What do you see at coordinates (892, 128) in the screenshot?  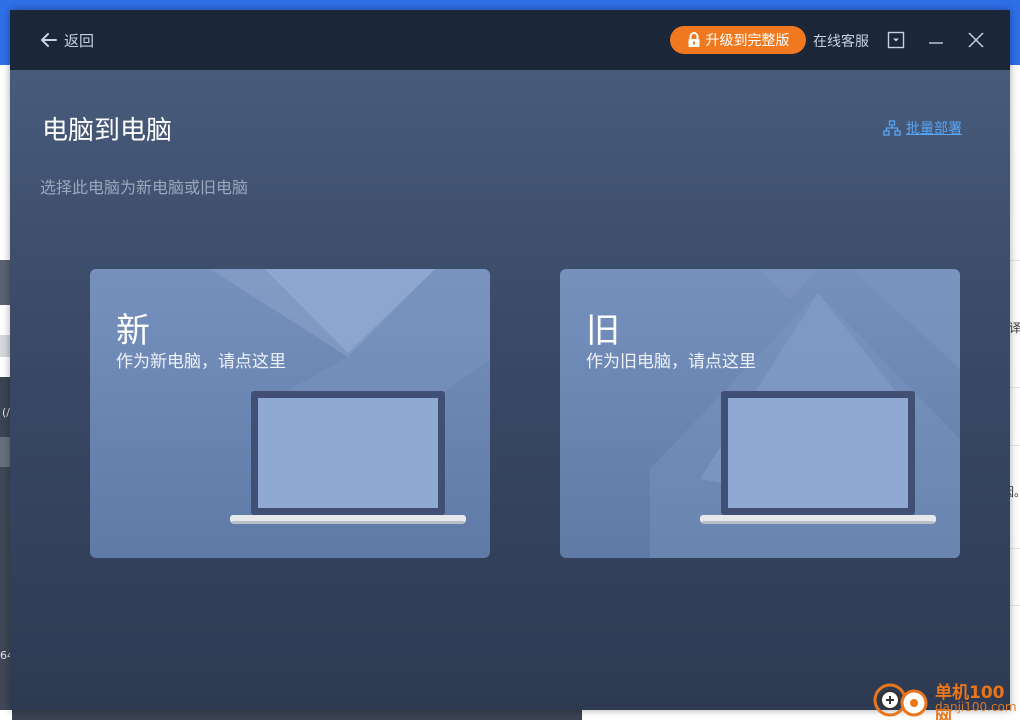 I see `network-icon` at bounding box center [892, 128].